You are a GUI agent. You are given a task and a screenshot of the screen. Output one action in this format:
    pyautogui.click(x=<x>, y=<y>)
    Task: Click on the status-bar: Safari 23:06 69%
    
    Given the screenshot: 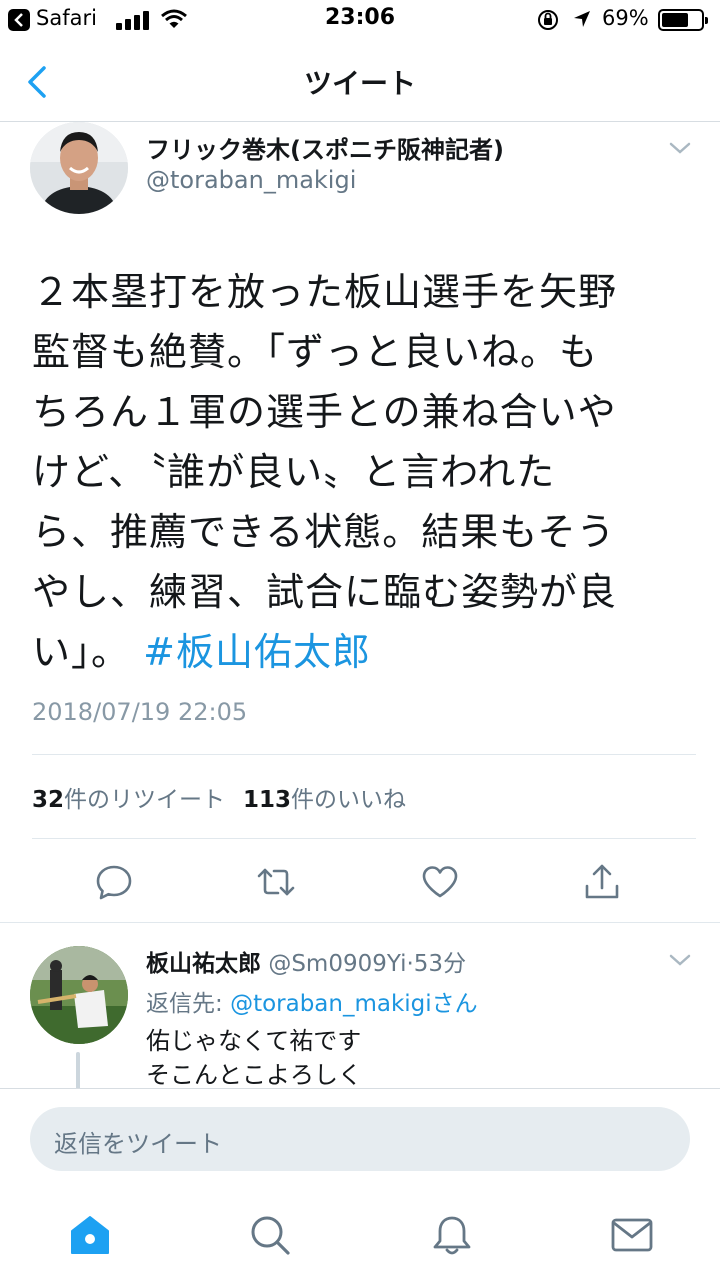 What is the action you would take?
    pyautogui.click(x=360, y=20)
    